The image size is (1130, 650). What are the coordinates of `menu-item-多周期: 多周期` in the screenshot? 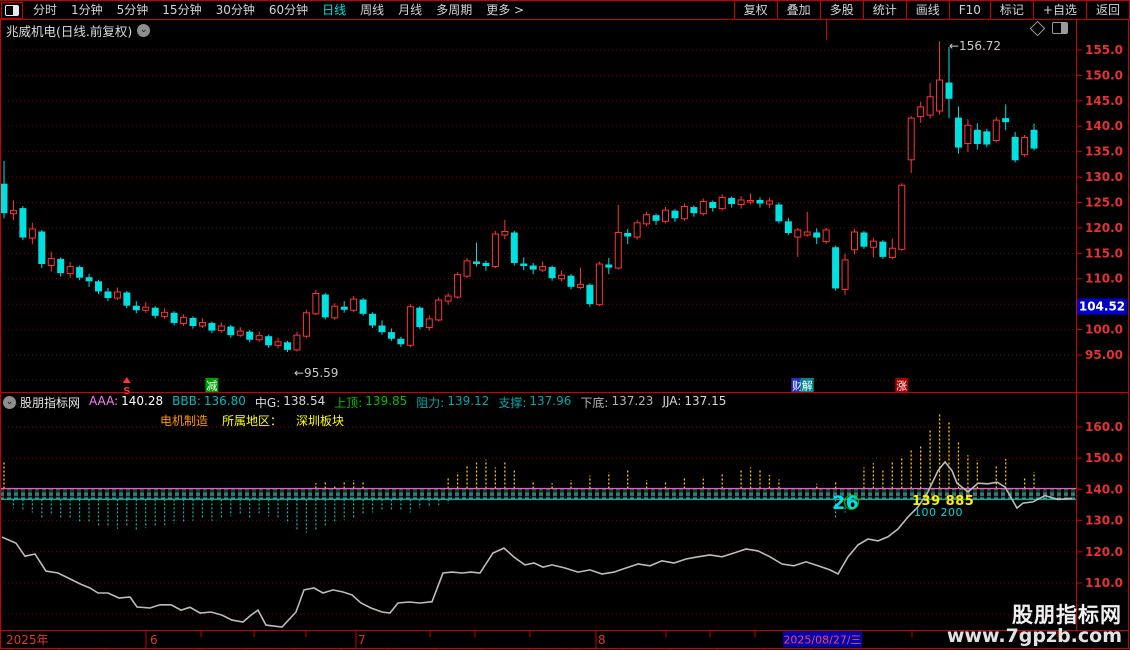 It's located at (454, 10).